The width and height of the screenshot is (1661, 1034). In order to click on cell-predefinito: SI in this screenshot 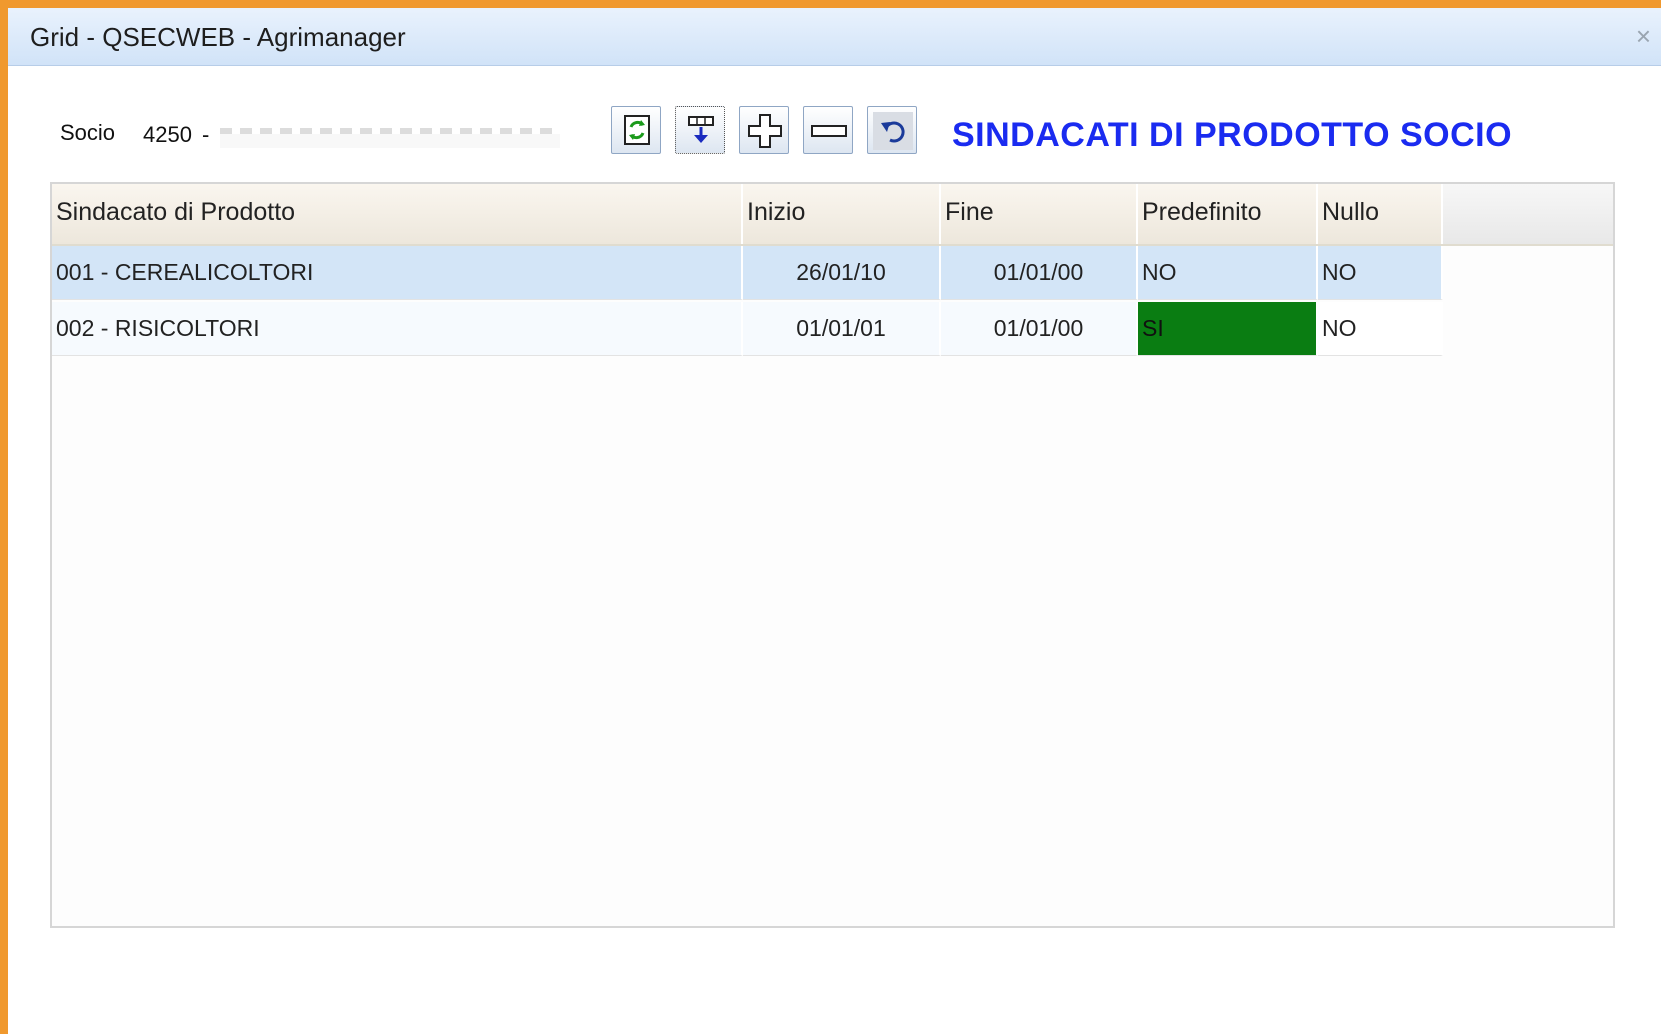, I will do `click(1228, 329)`.